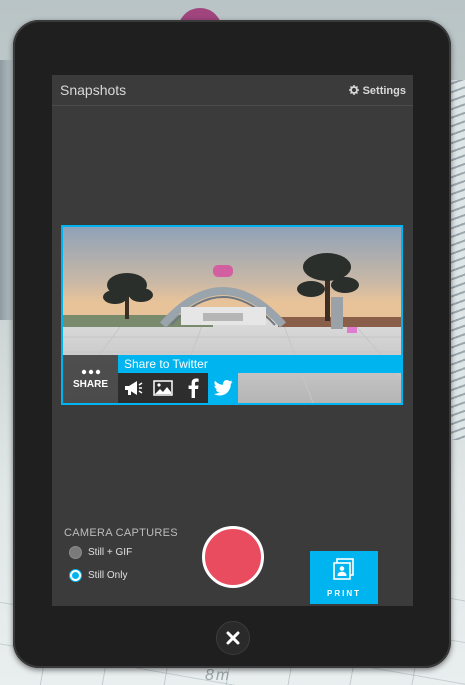  I want to click on close-icon, so click(233, 638).